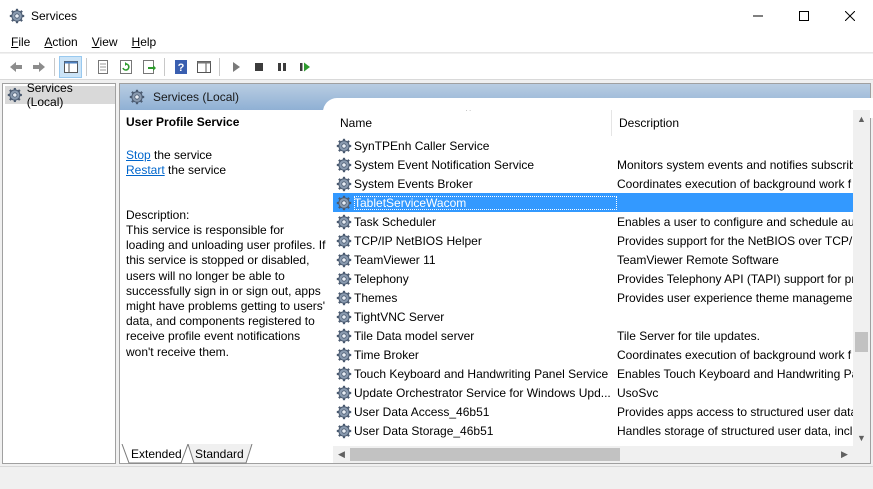 The height and width of the screenshot is (489, 873). What do you see at coordinates (17, 15) in the screenshot?
I see `services-app-icon` at bounding box center [17, 15].